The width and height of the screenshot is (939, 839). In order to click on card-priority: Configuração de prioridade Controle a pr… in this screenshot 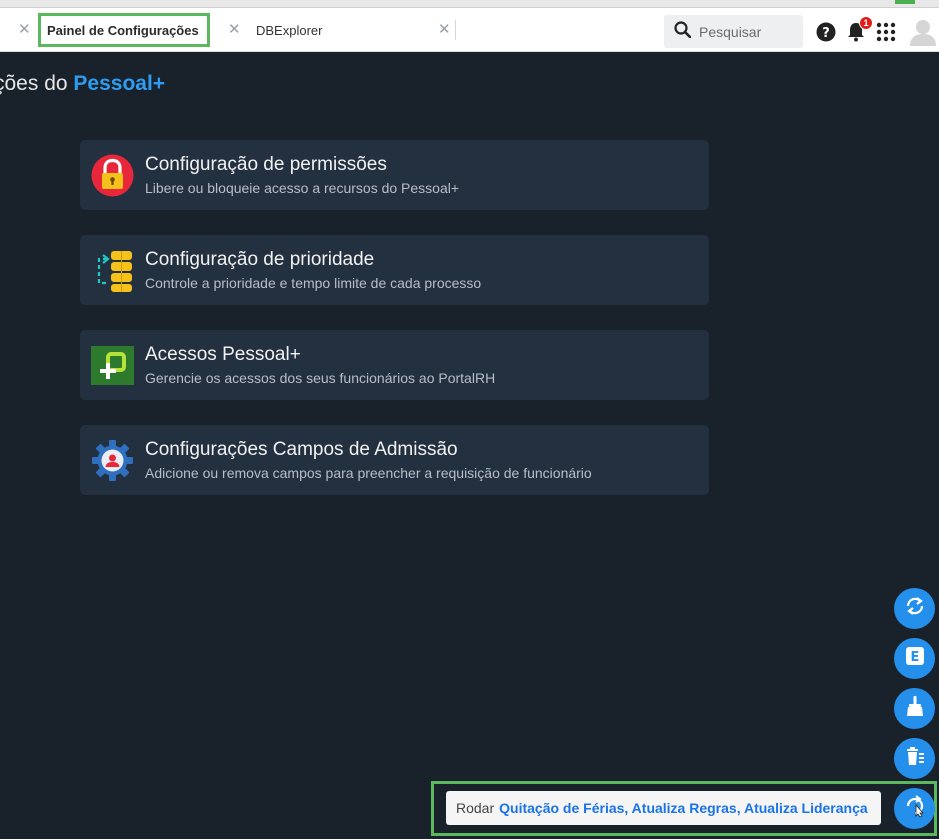, I will do `click(394, 270)`.